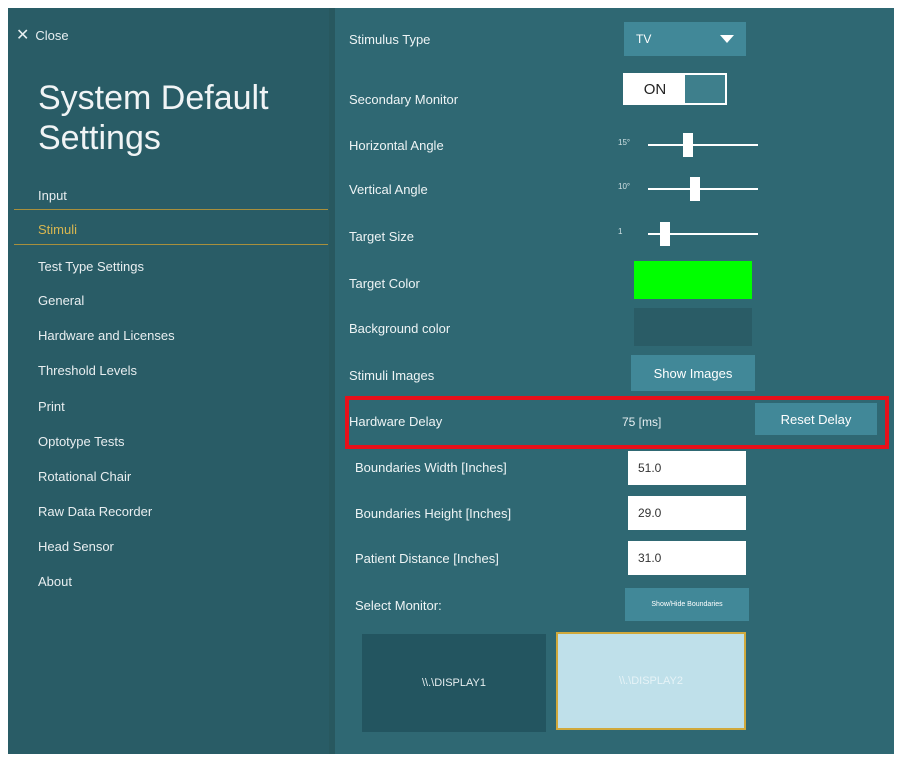 The width and height of the screenshot is (899, 762). What do you see at coordinates (687, 468) in the screenshot?
I see `boundaries-width-field` at bounding box center [687, 468].